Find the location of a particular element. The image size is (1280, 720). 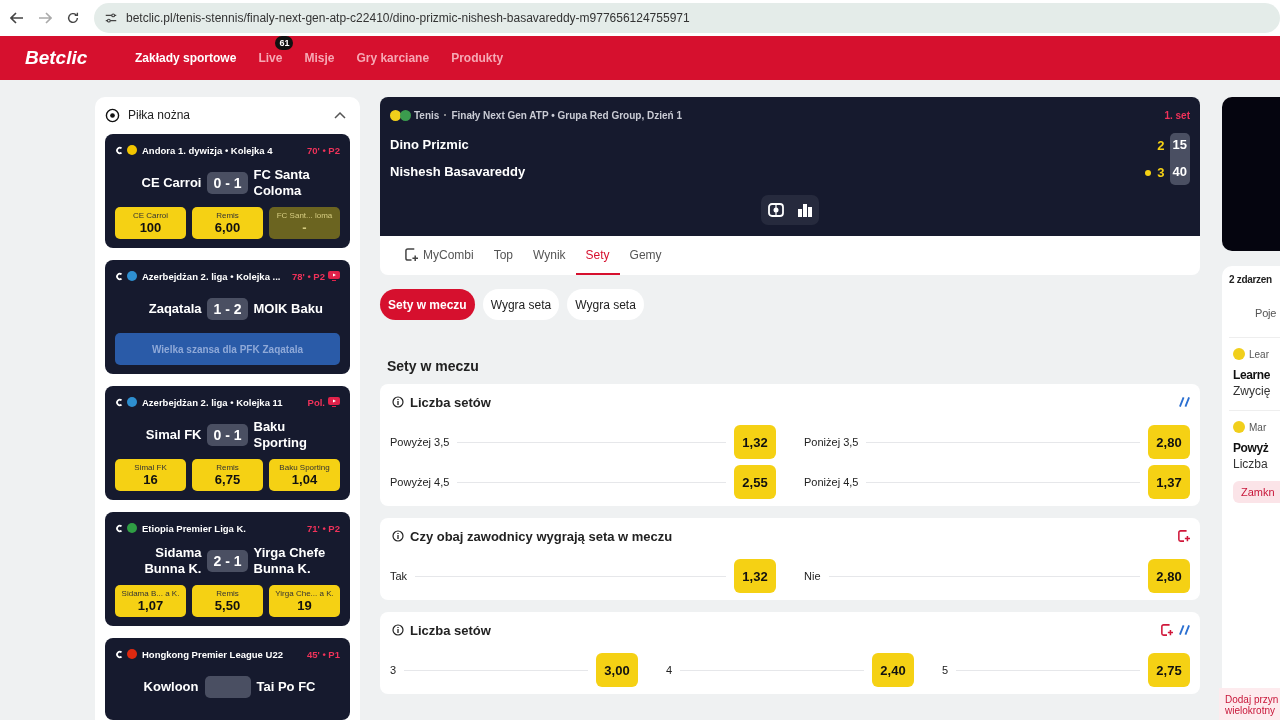

player-name: Dino Prizmic is located at coordinates (430, 145).